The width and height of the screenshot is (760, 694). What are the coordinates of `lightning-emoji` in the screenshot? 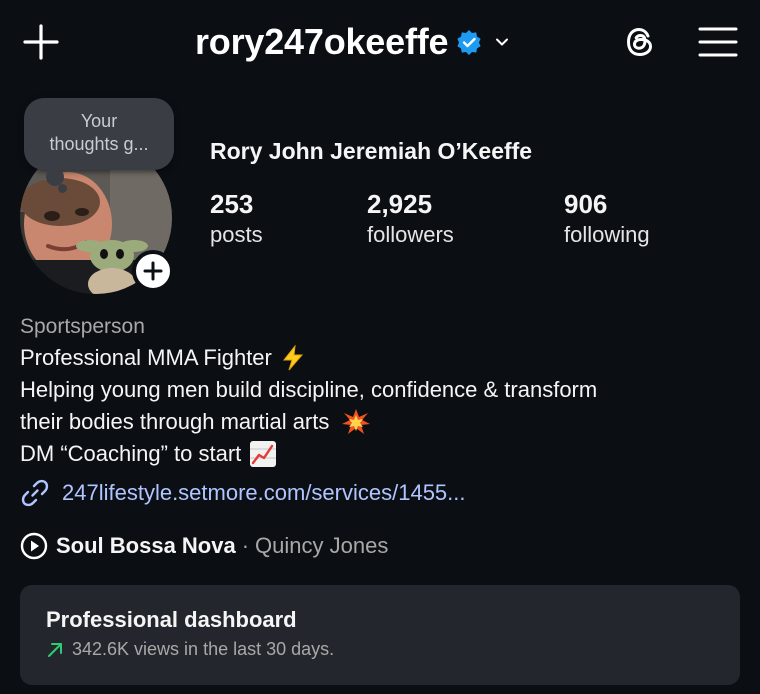 It's located at (292, 358).